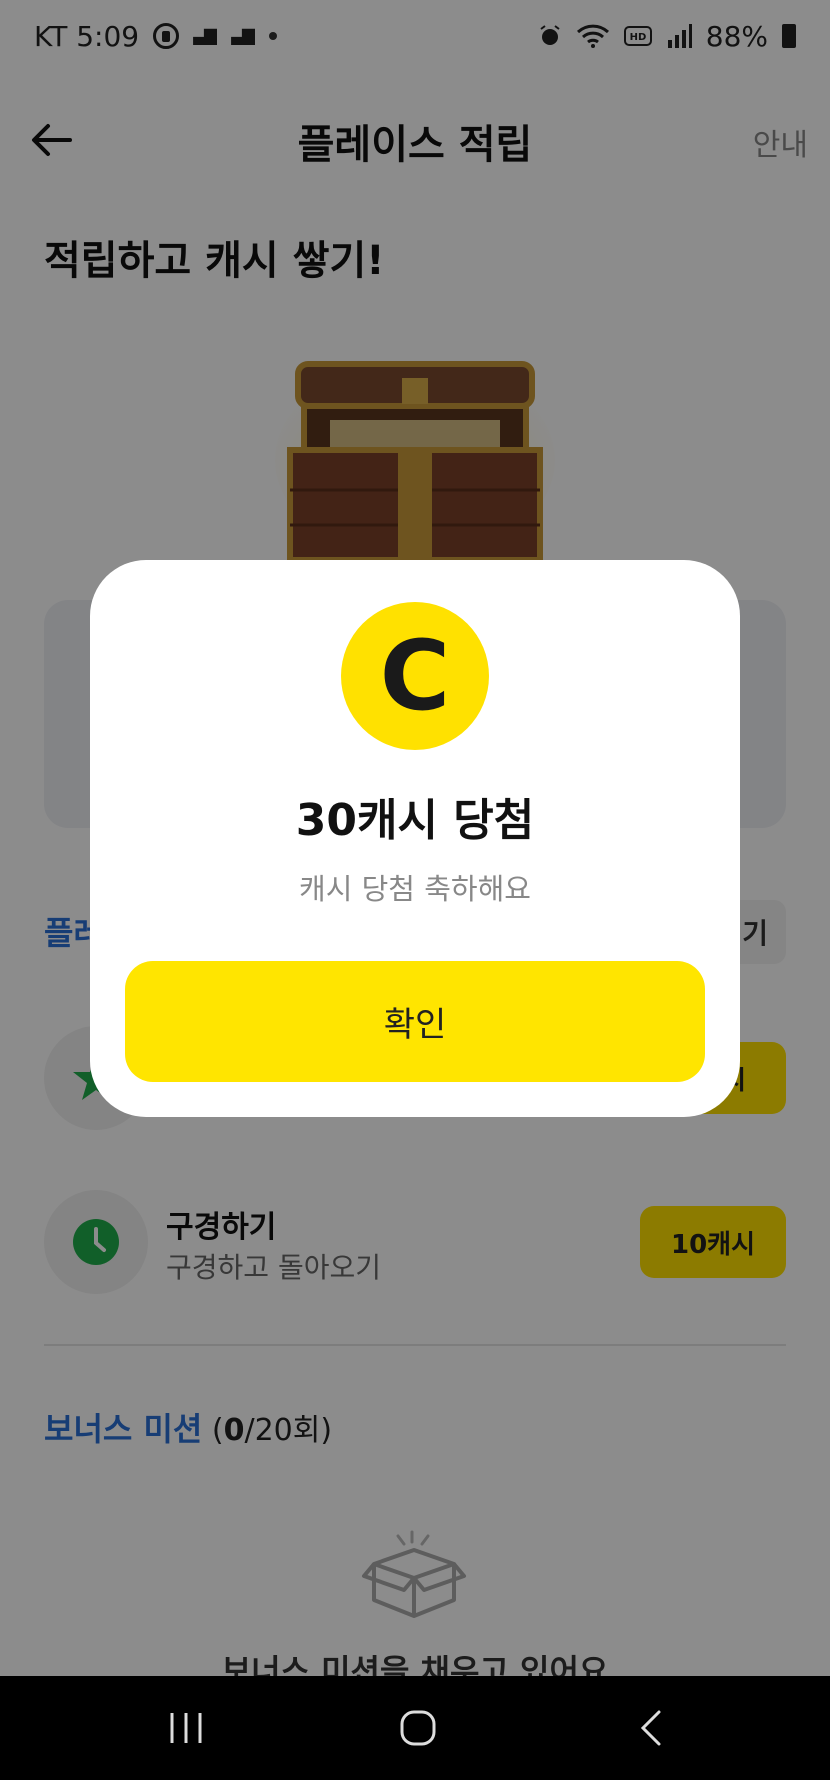 This screenshot has width=830, height=1780. What do you see at coordinates (415, 1021) in the screenshot?
I see `confirm-button: 확인` at bounding box center [415, 1021].